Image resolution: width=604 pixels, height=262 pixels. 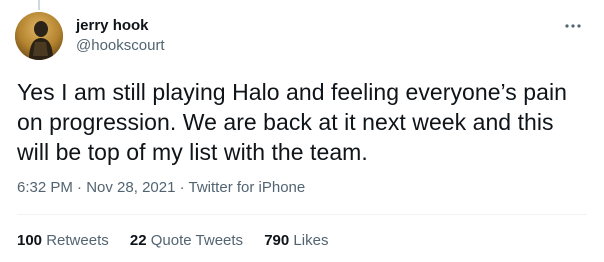 I want to click on retweets-count: 100, so click(x=30, y=240).